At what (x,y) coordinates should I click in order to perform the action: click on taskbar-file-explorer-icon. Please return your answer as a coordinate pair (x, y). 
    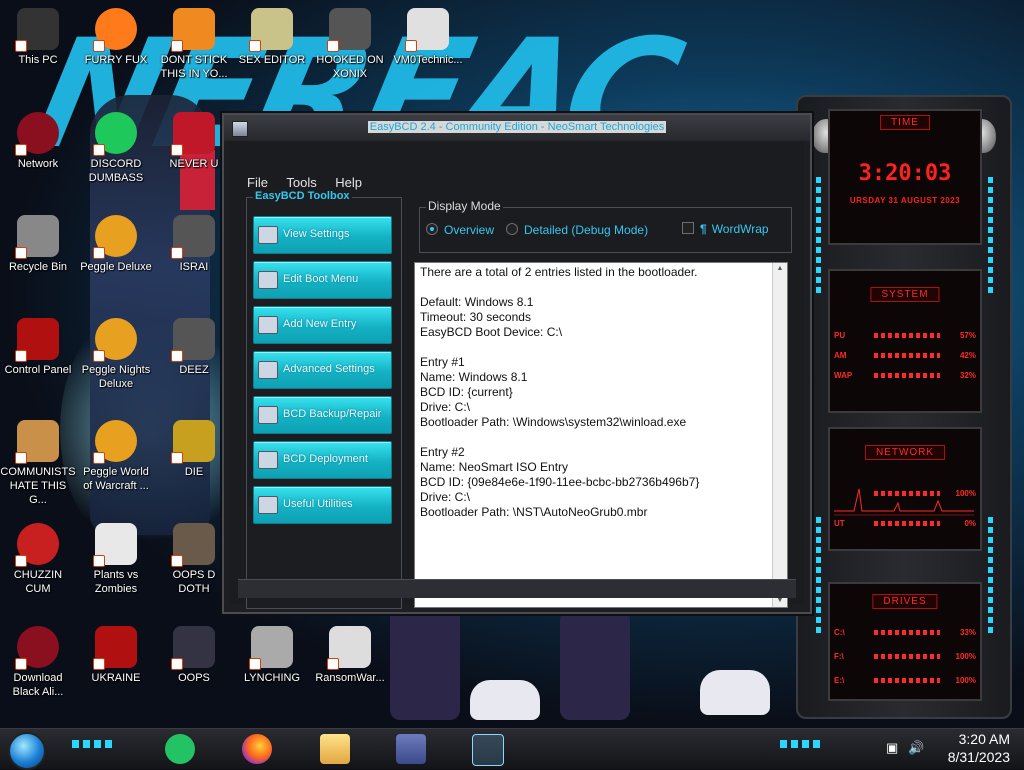
    Looking at the image, I should click on (335, 749).